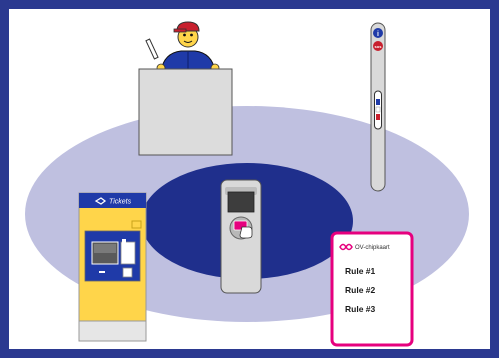  I want to click on validator-screen, so click(241, 202).